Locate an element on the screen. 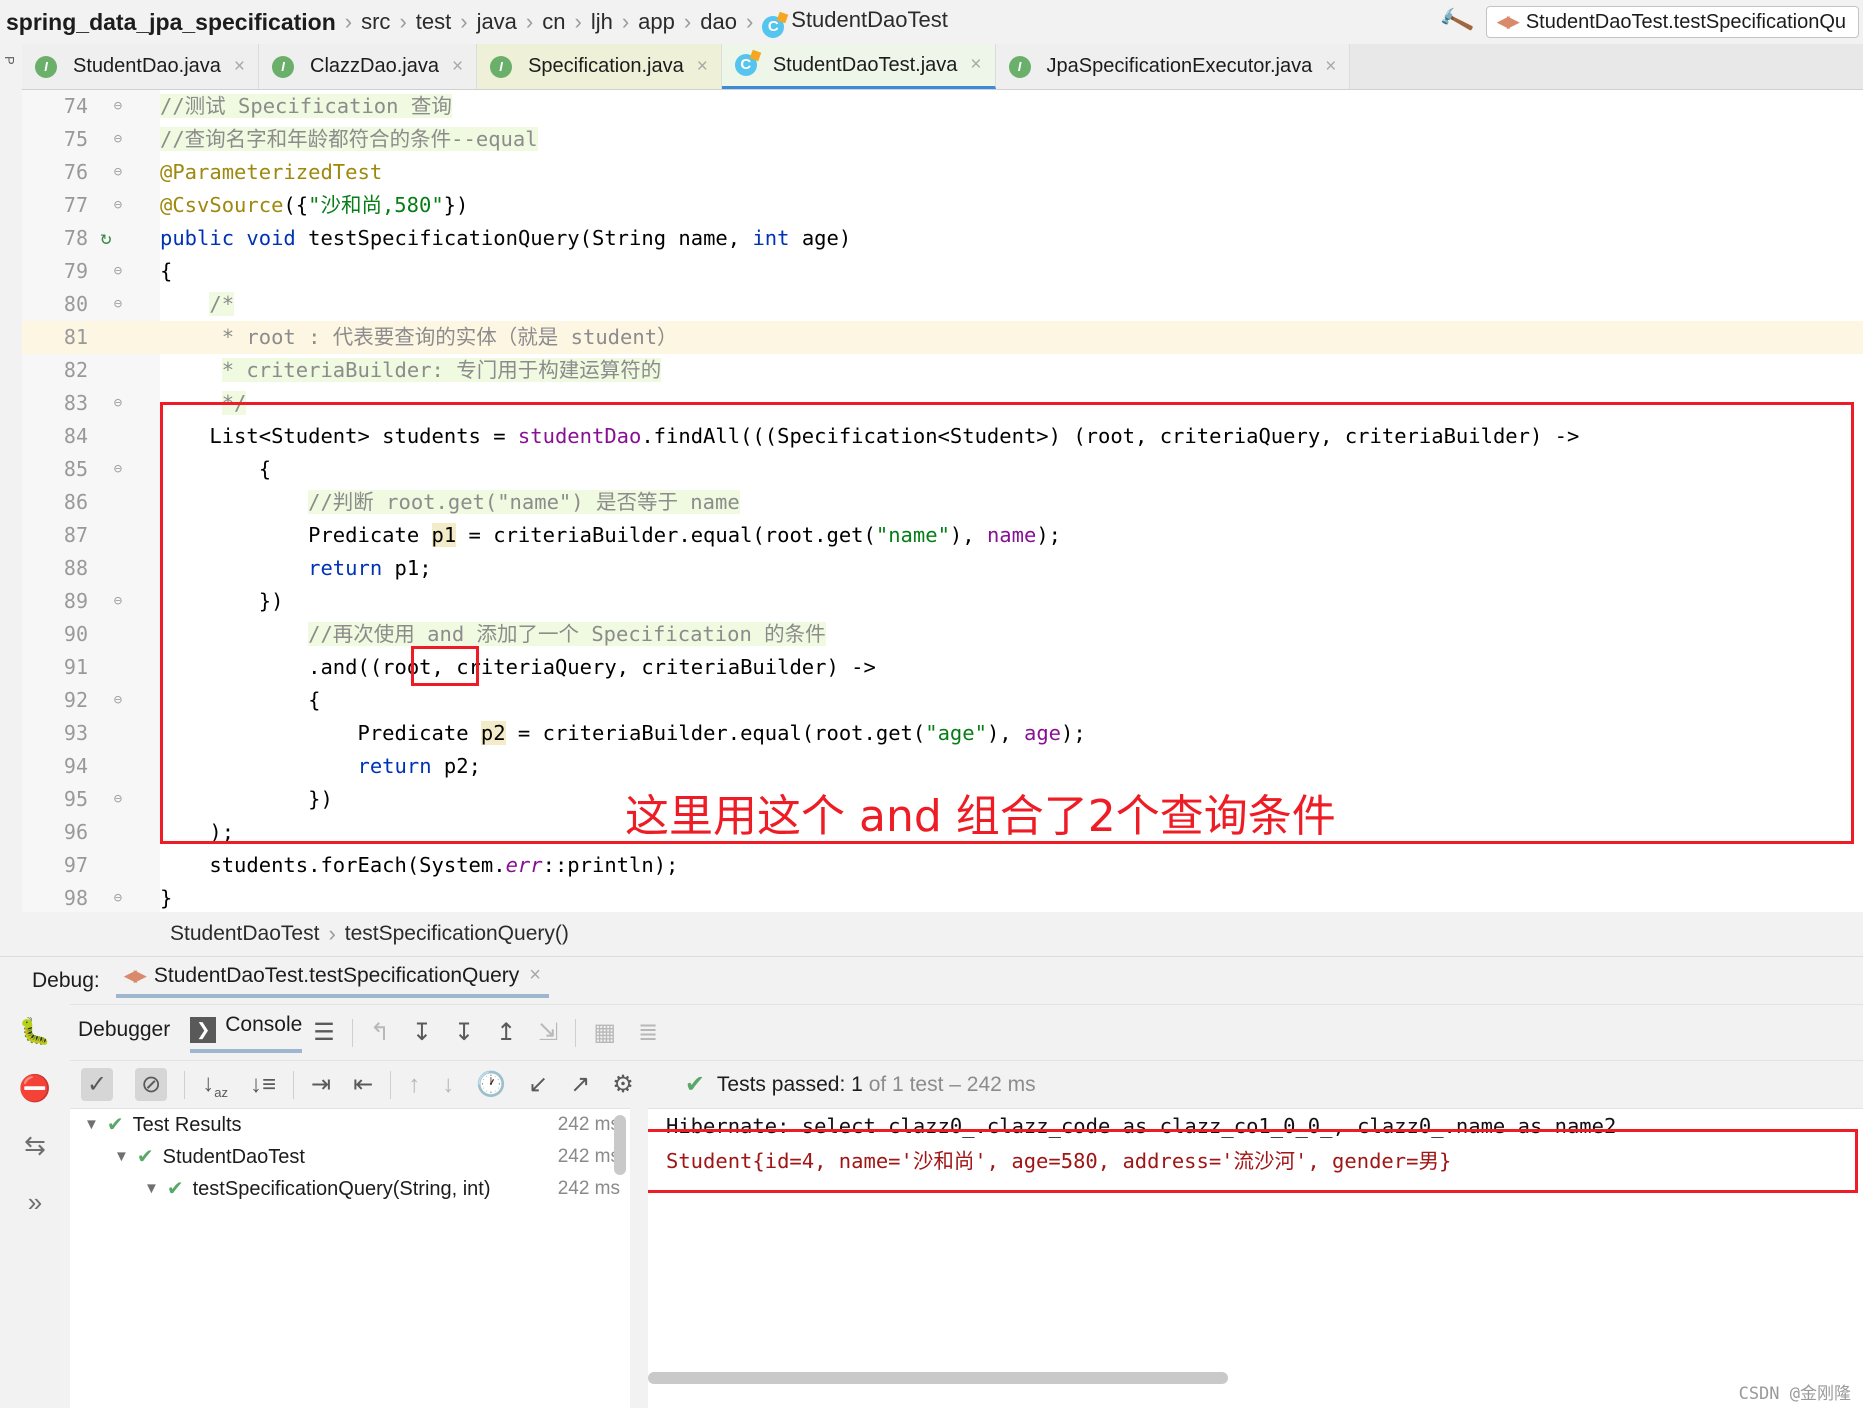 This screenshot has height=1408, width=1863. editor-tab-clazzdao: I ClazzDao.java × is located at coordinates (368, 66).